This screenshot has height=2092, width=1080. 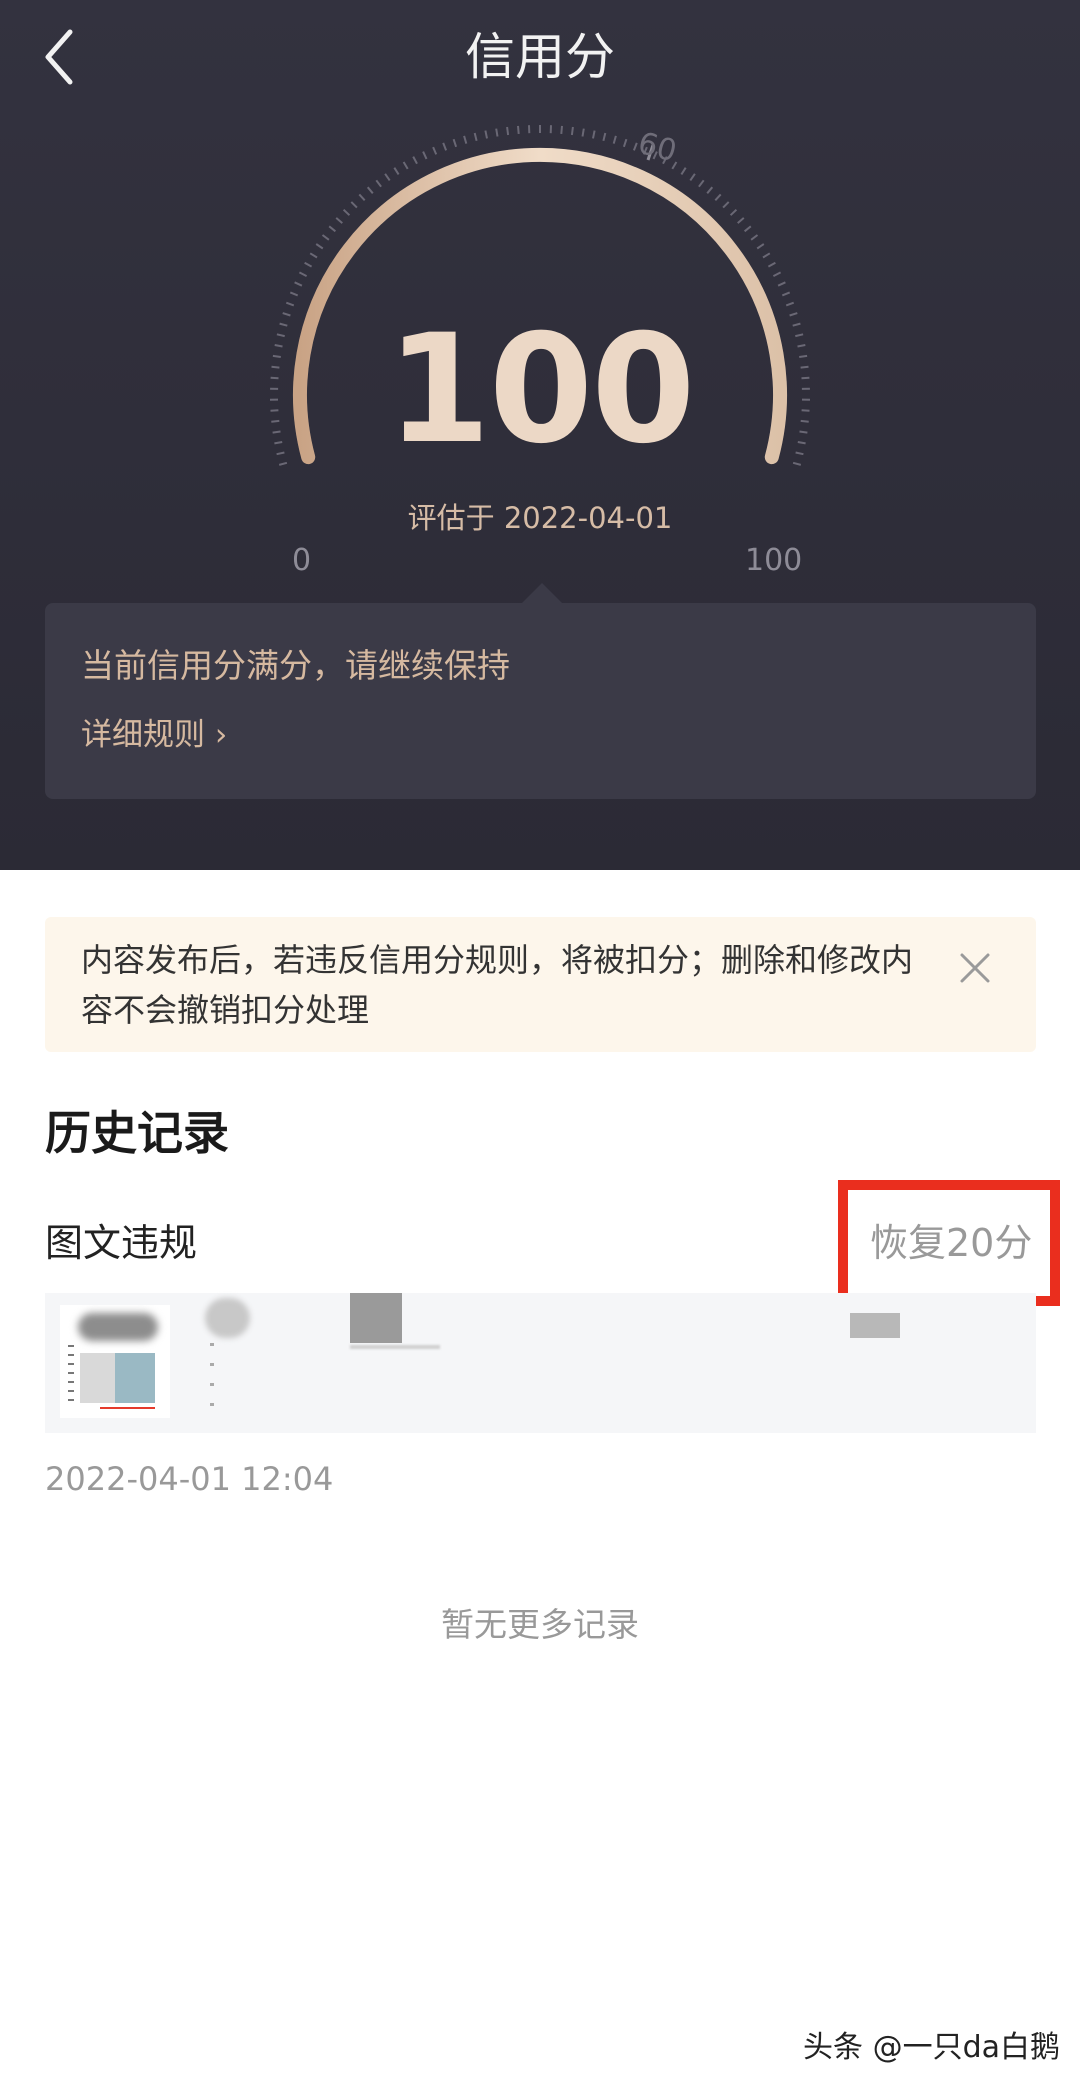 I want to click on record-type: 图文违规, so click(x=121, y=1243).